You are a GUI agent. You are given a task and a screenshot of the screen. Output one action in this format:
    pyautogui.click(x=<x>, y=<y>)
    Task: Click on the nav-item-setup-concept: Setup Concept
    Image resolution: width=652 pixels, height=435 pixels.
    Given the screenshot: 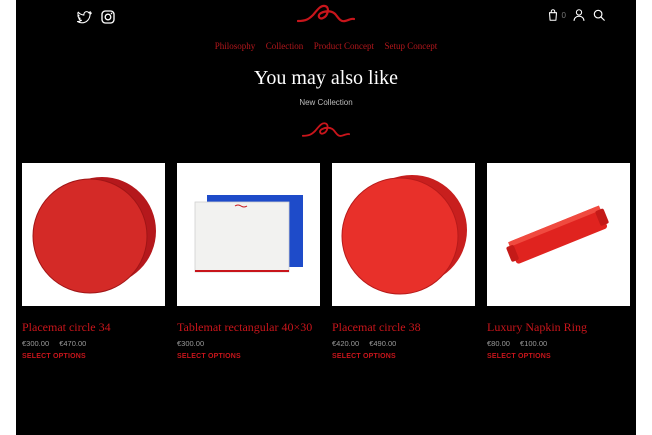 What is the action you would take?
    pyautogui.click(x=411, y=46)
    